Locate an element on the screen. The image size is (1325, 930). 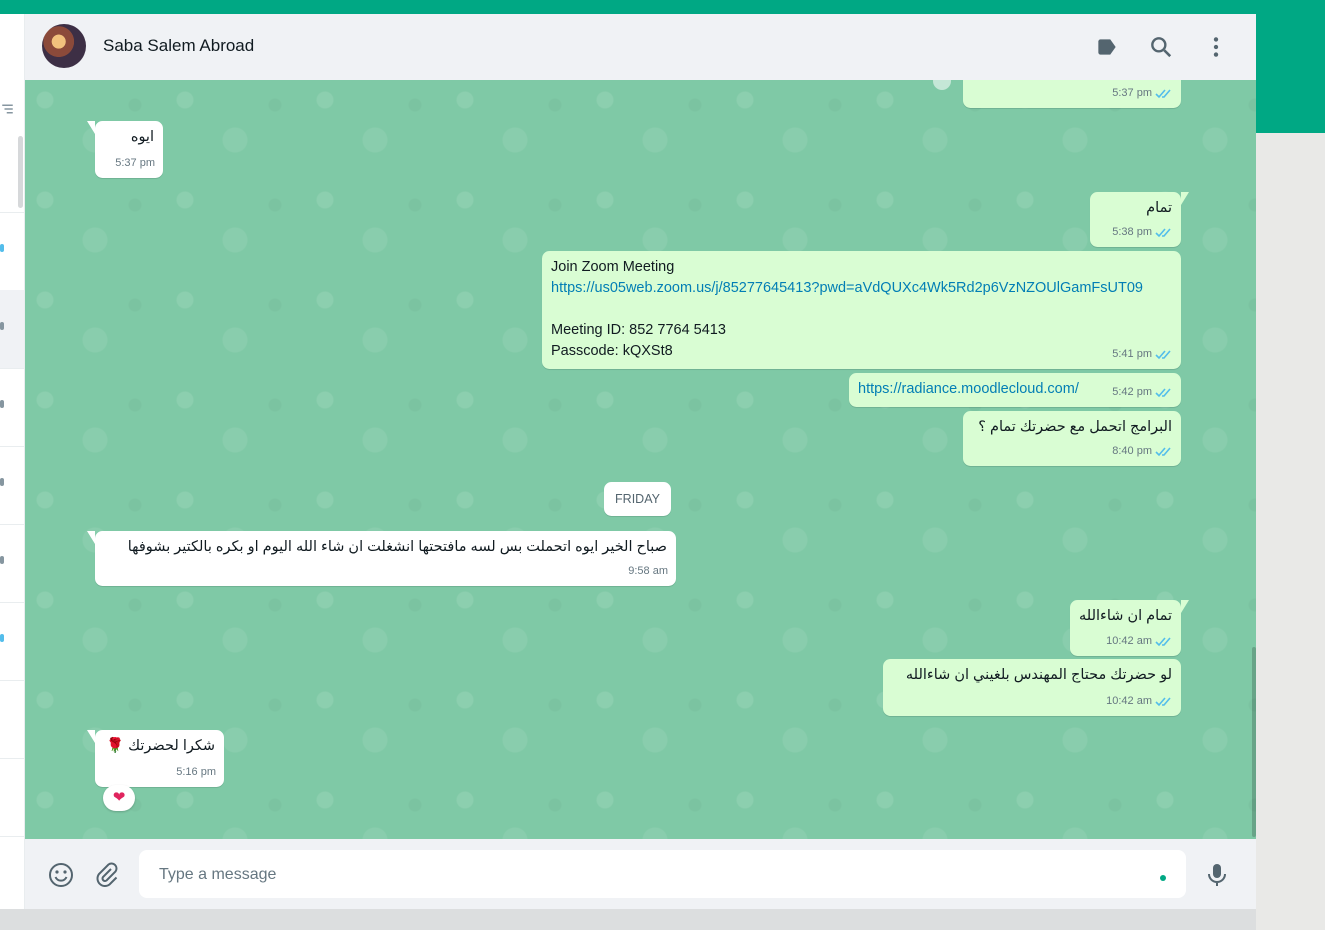
sidebar-scrollbar is located at coordinates (20, 172).